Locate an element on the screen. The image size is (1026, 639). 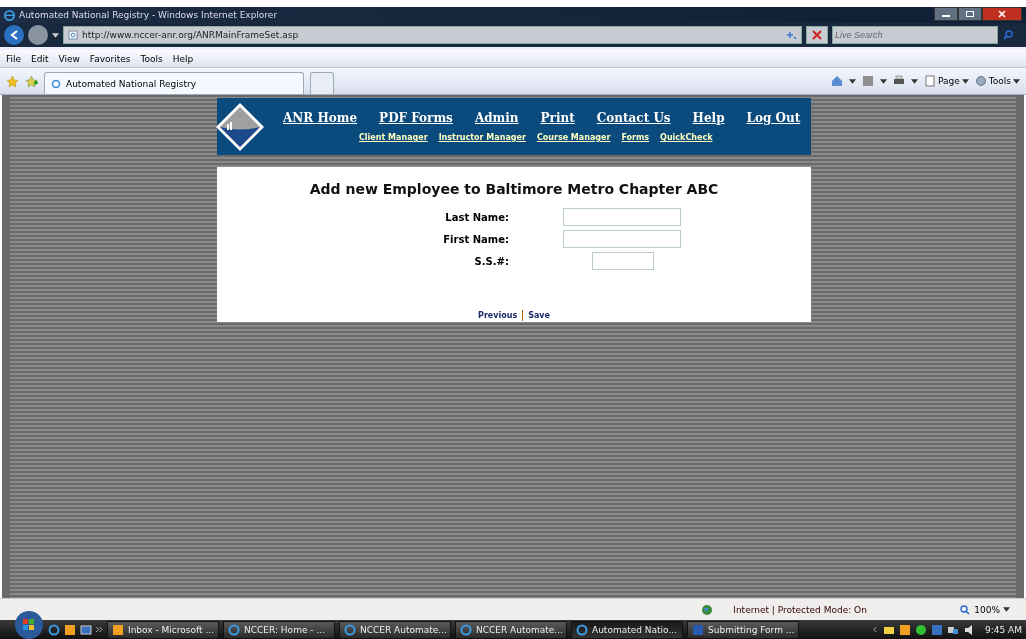
field-label: Last Name: is located at coordinates (476, 217).